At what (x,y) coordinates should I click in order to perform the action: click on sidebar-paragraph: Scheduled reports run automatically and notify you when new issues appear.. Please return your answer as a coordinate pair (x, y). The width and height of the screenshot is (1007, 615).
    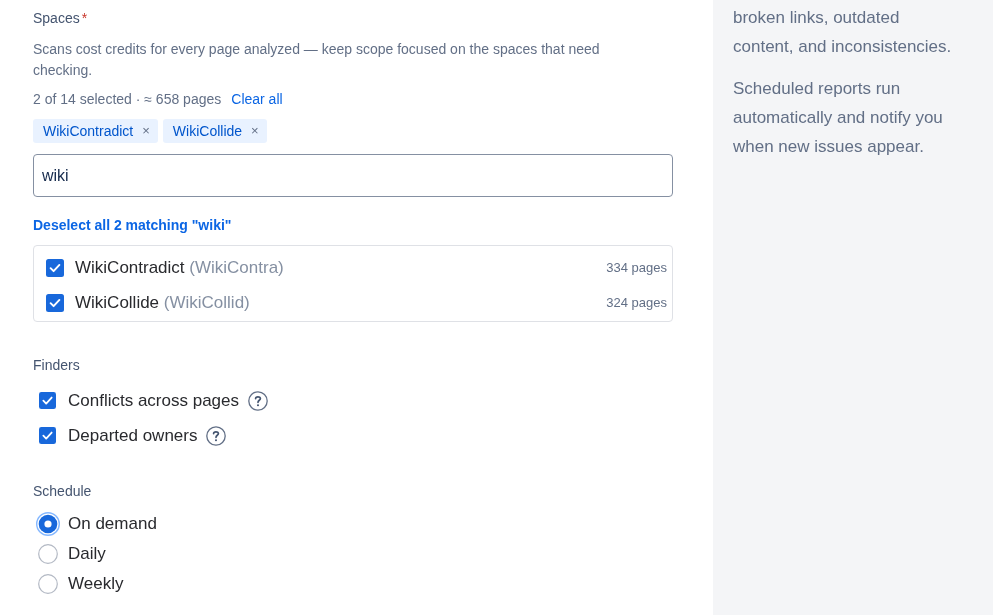
    Looking at the image, I should click on (838, 118).